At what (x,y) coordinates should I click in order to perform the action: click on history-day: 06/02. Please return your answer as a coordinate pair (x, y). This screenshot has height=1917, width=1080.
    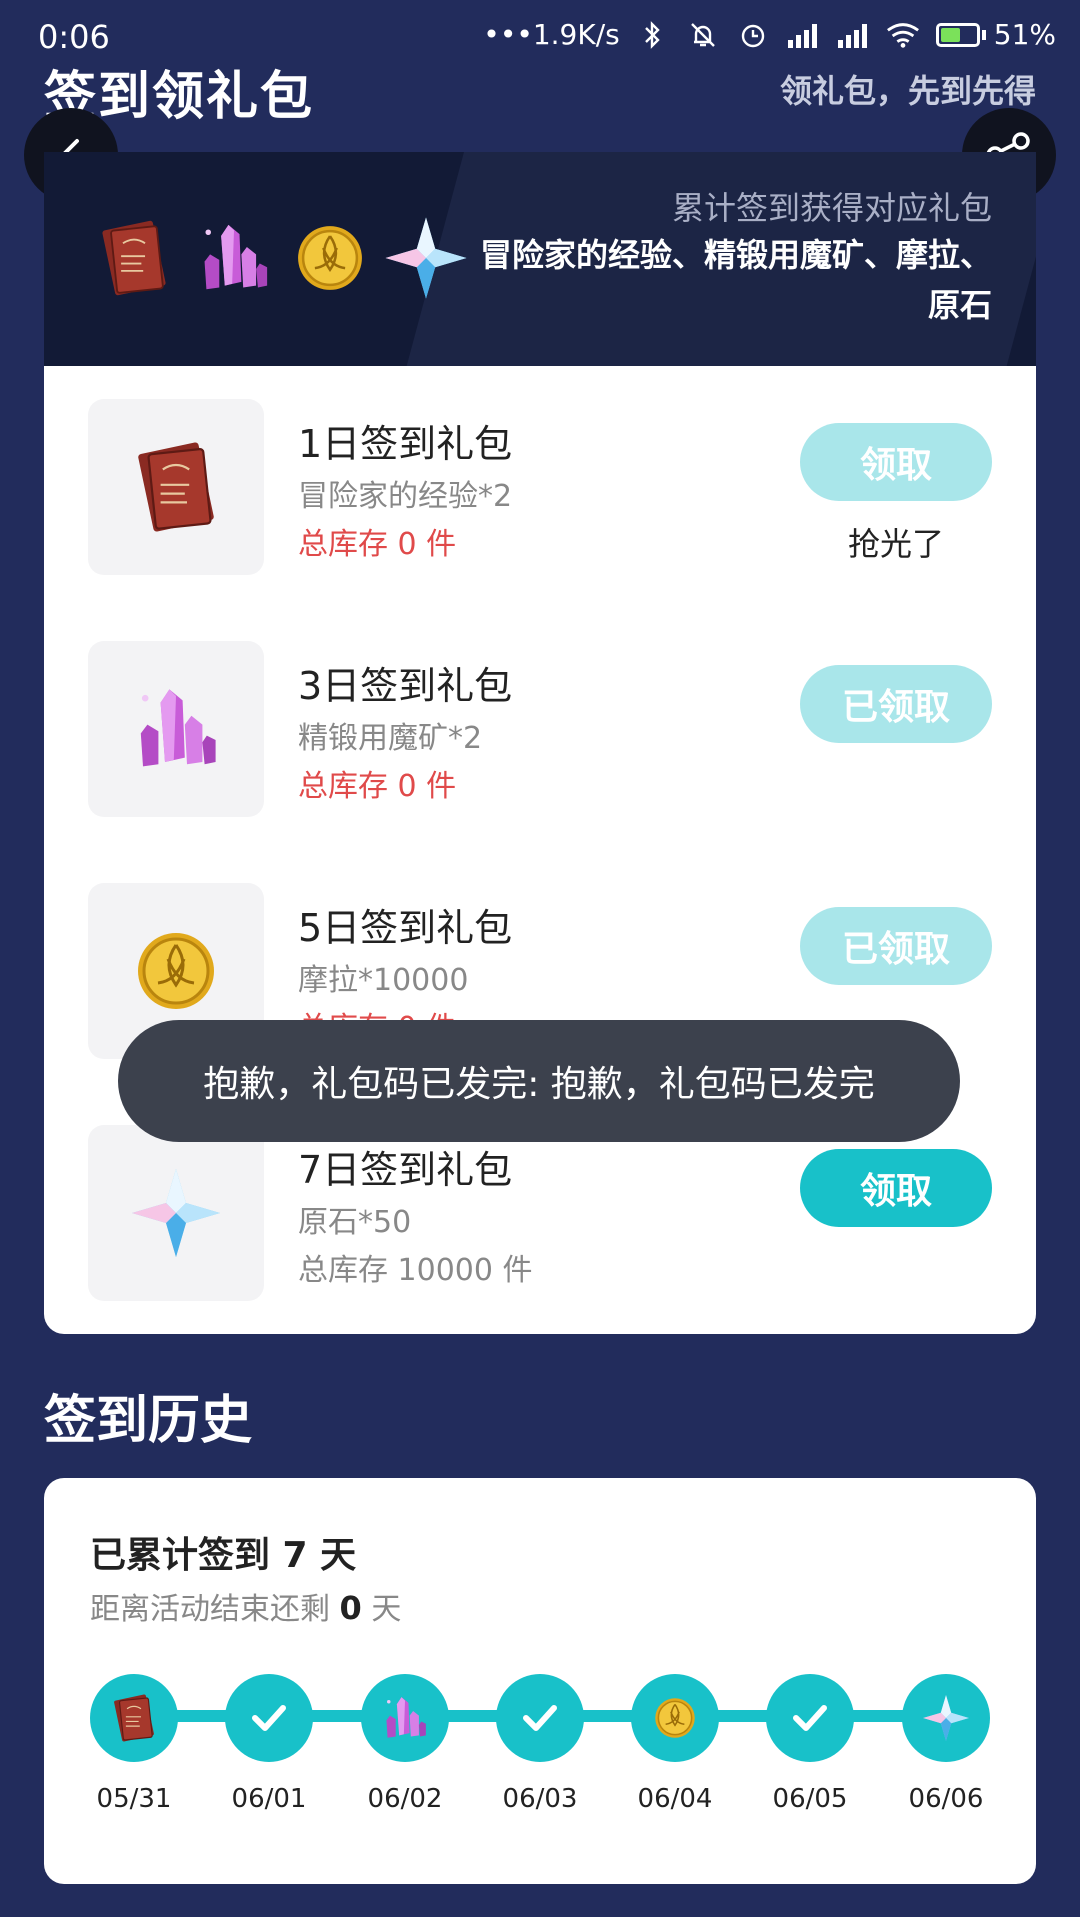
    Looking at the image, I should click on (405, 1744).